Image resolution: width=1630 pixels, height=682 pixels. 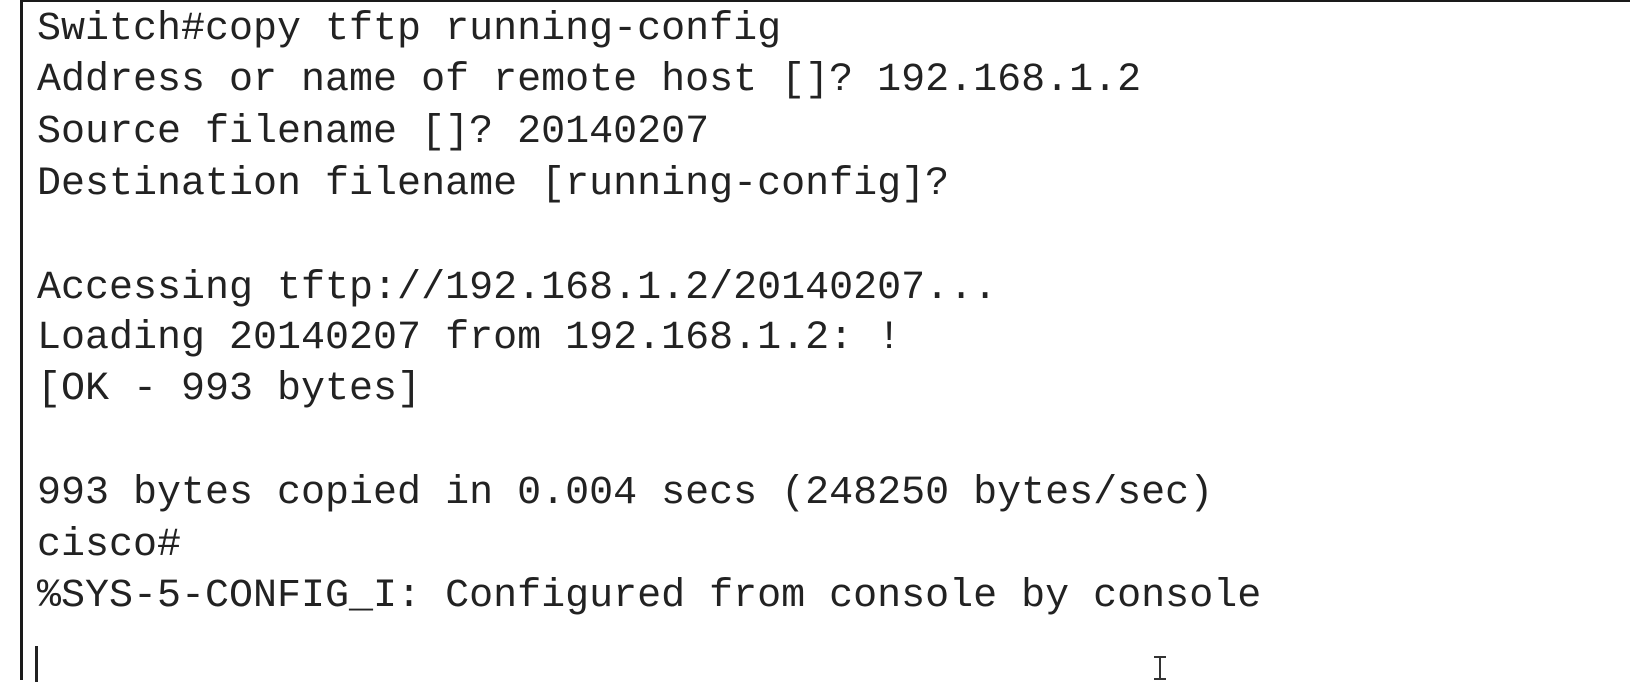 What do you see at coordinates (109, 545) in the screenshot?
I see `terminal-line-prompt: cisco#` at bounding box center [109, 545].